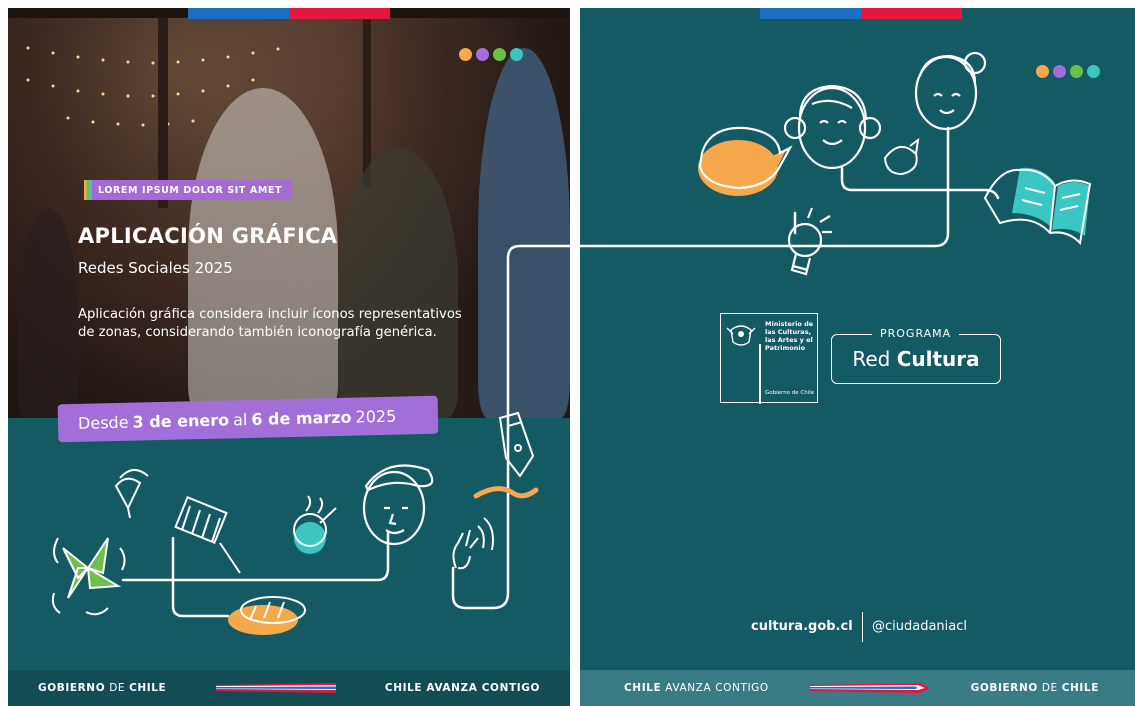 The width and height of the screenshot is (1135, 706). I want to click on small-bubble-icon, so click(901, 156).